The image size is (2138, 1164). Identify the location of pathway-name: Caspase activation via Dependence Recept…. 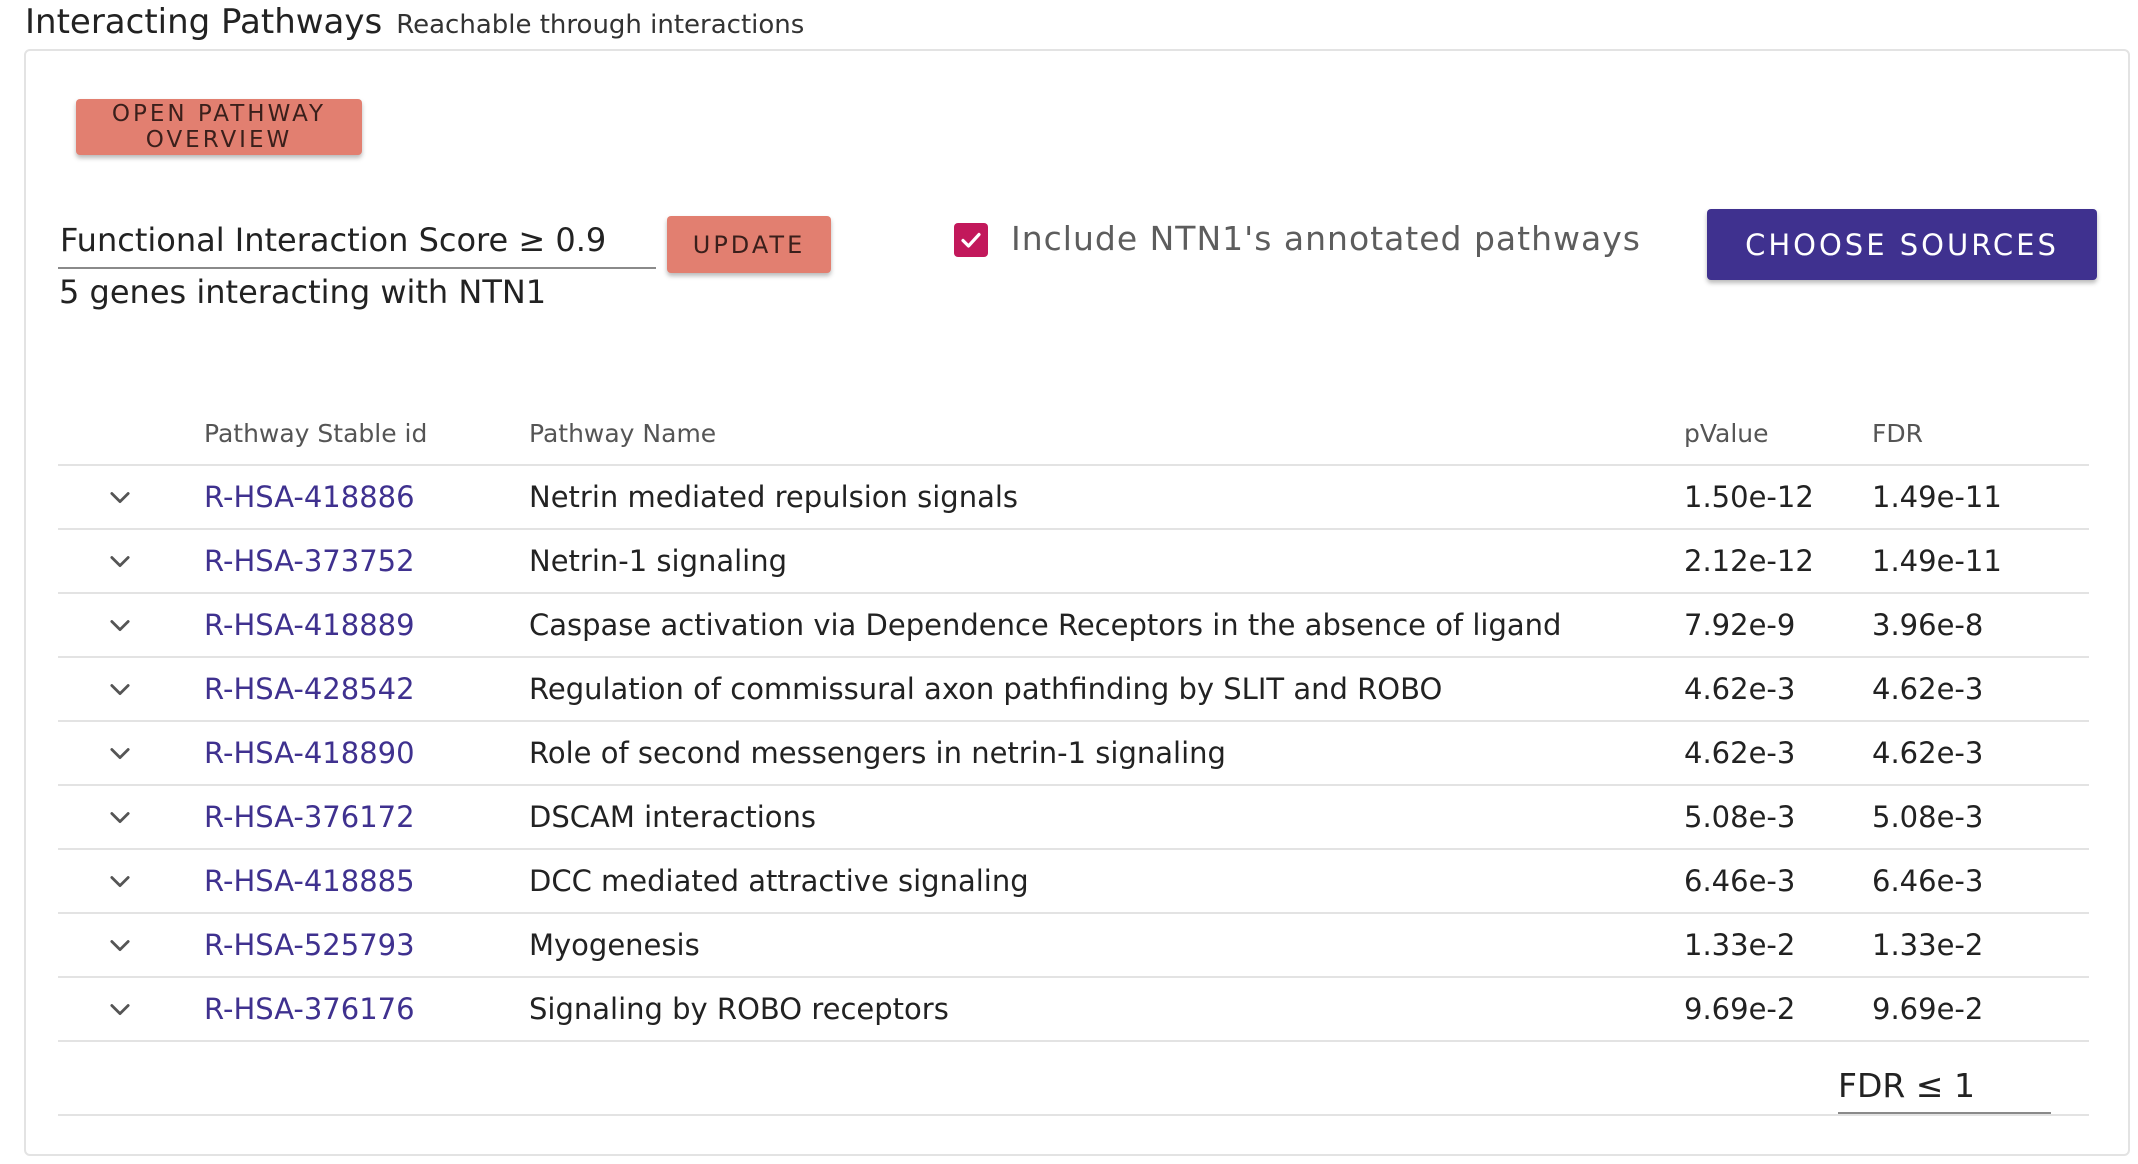
(1045, 625).